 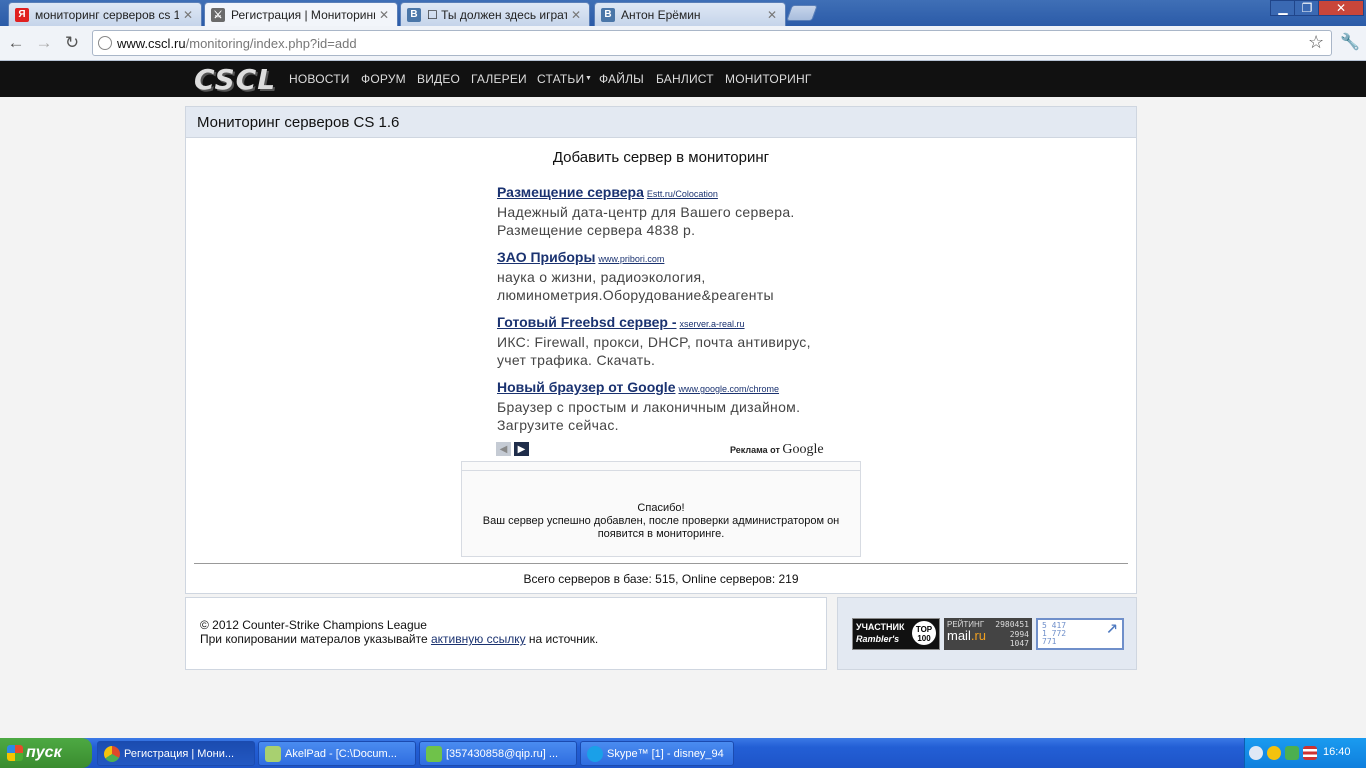 I want to click on ad-title-link: Размещение сервера, so click(x=570, y=192).